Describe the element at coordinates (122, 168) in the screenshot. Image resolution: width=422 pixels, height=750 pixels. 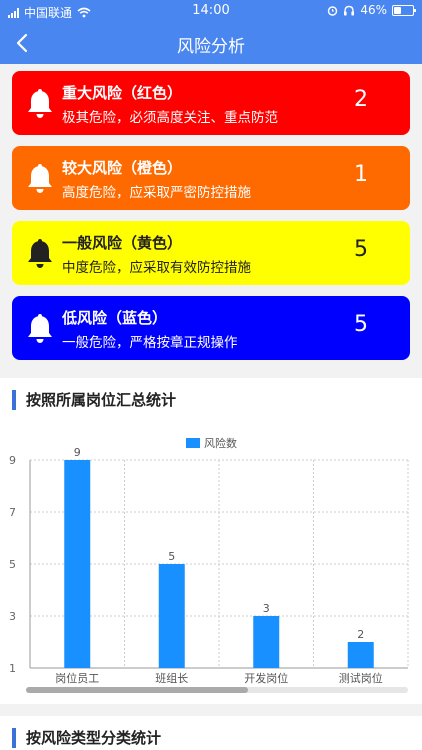
I see `risk-card-title: 较大风险（橙色）` at that location.